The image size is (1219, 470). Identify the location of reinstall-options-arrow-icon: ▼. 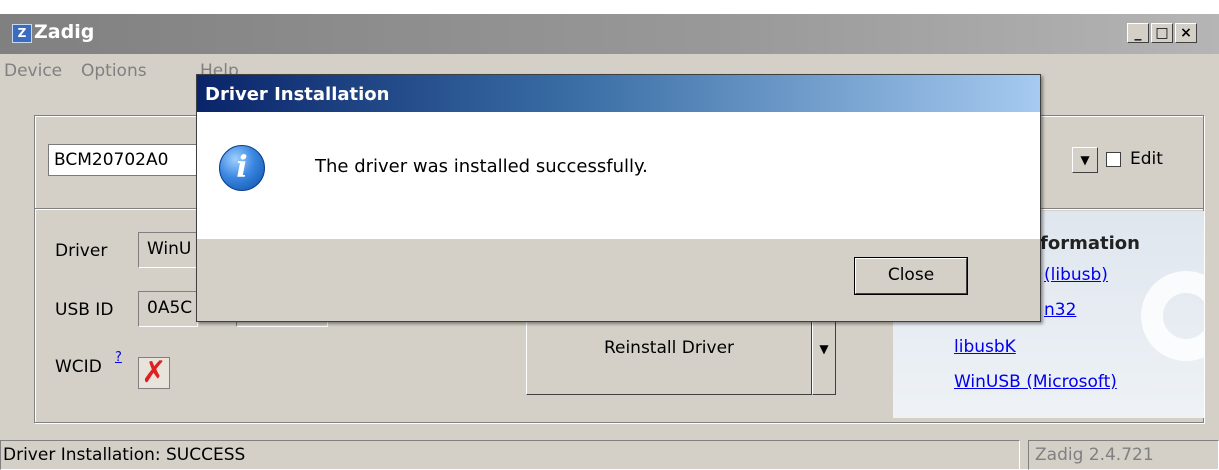
(824, 355).